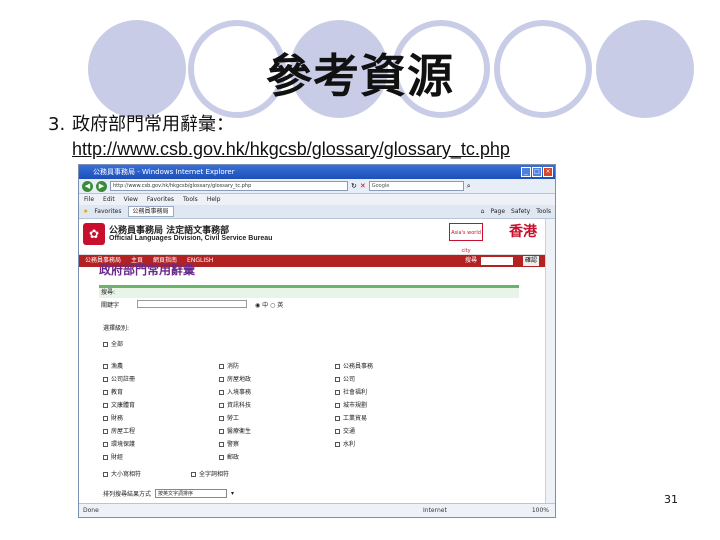 The width and height of the screenshot is (720, 540). Describe the element at coordinates (153, 124) in the screenshot. I see `point-text: 政府部門常用辭彙：` at that location.